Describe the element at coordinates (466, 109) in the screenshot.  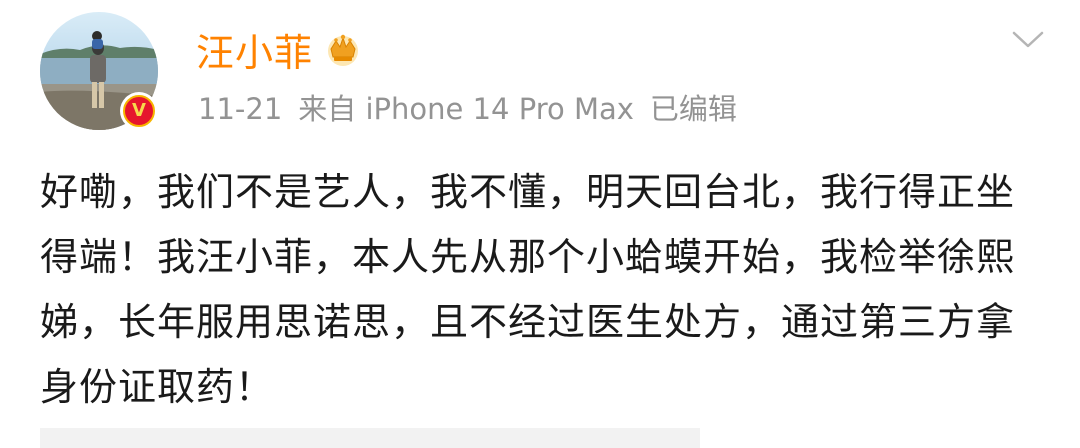
I see `post-source: 来自 iPhone 14 Pro Max` at that location.